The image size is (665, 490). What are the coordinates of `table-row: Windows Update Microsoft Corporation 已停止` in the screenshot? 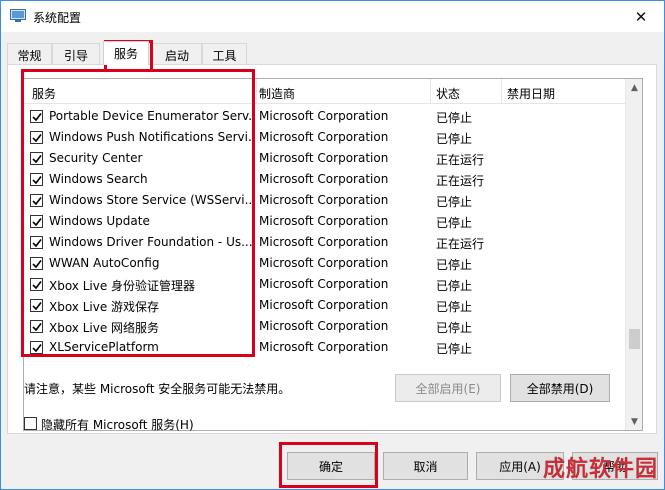 It's located at (324, 221).